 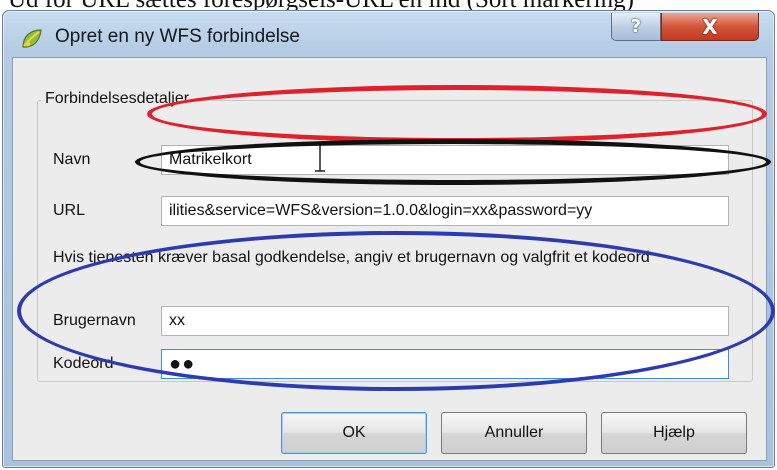 I want to click on name-input: Matrikelkort, so click(x=445, y=160).